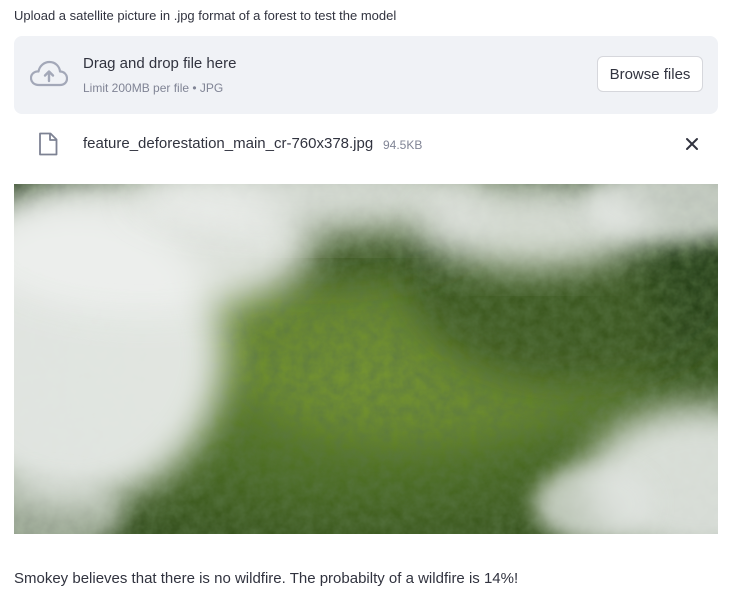 The height and width of the screenshot is (602, 752). What do you see at coordinates (49, 73) in the screenshot?
I see `cloud-upload-icon` at bounding box center [49, 73].